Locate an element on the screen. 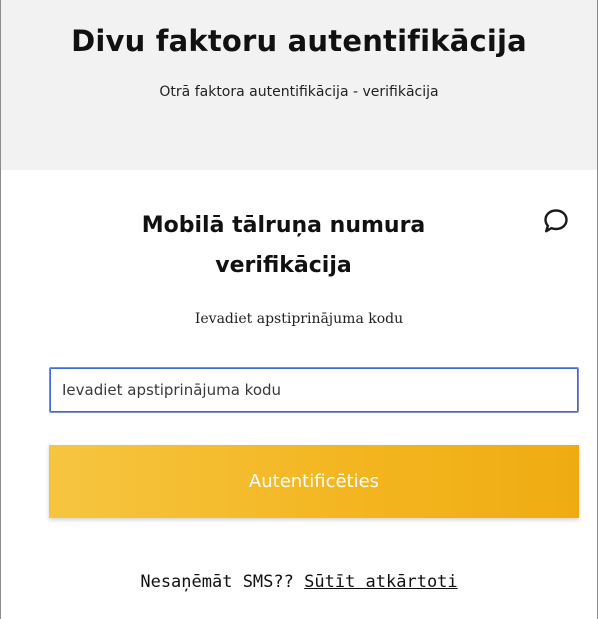 The width and height of the screenshot is (598, 619). resend-prompt: Nesaņēmāt SMS?? is located at coordinates (217, 582).